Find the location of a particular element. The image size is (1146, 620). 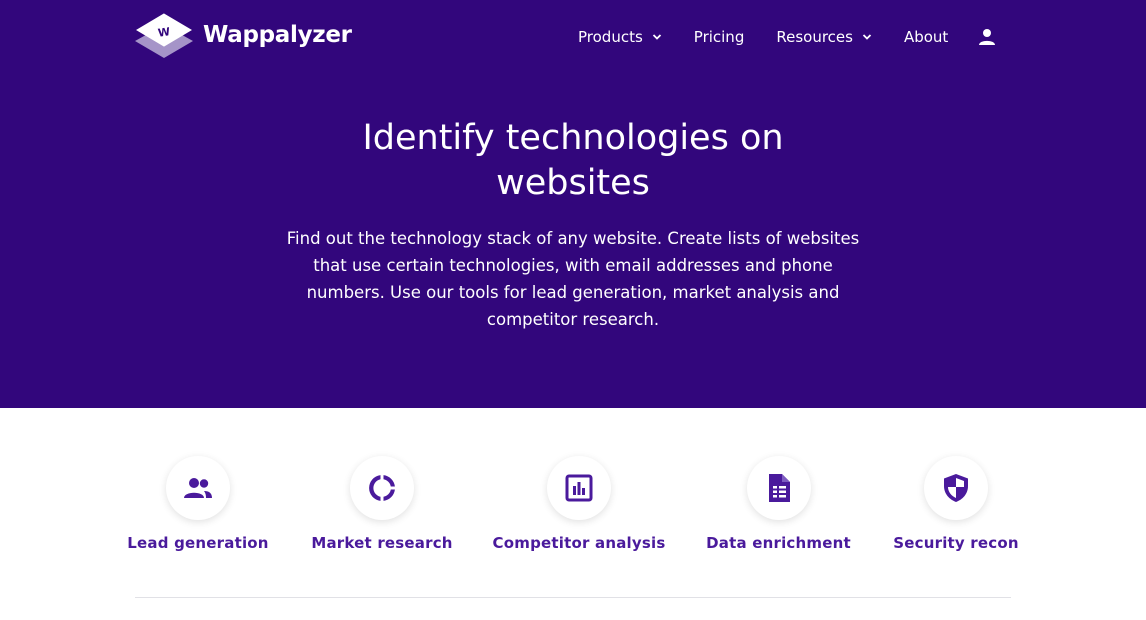

feature-label: Data enrichment is located at coordinates (778, 543).